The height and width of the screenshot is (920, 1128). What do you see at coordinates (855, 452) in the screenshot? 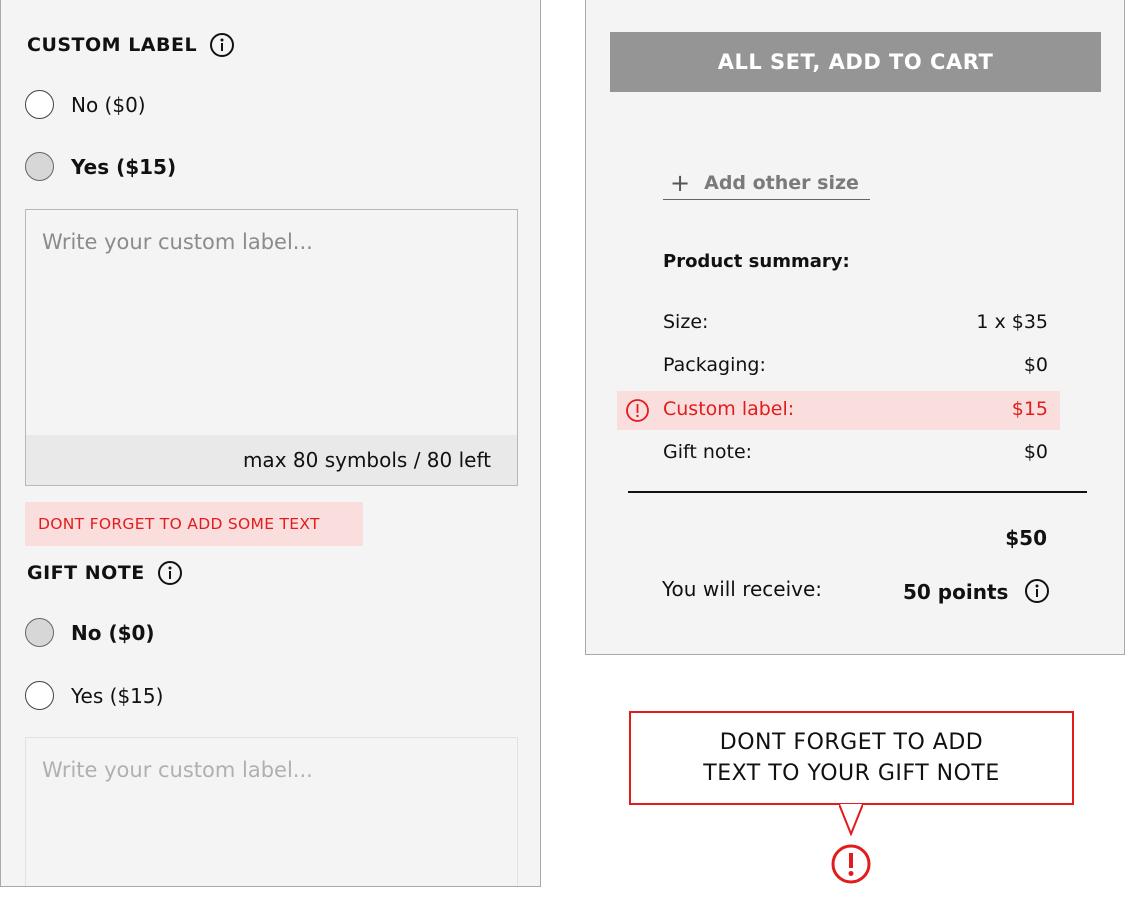
I see `summary-row-gift-note: Gift note: $0` at bounding box center [855, 452].